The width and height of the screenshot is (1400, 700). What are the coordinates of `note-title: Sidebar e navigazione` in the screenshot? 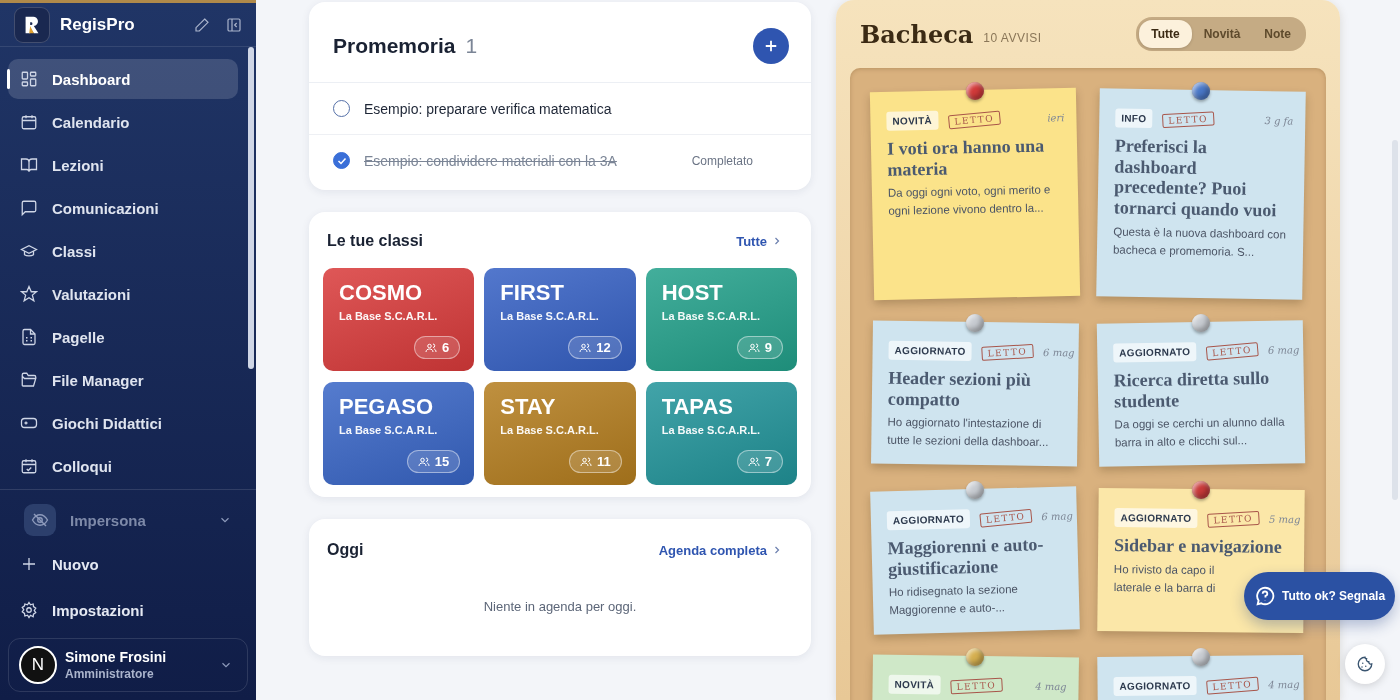 It's located at (1198, 546).